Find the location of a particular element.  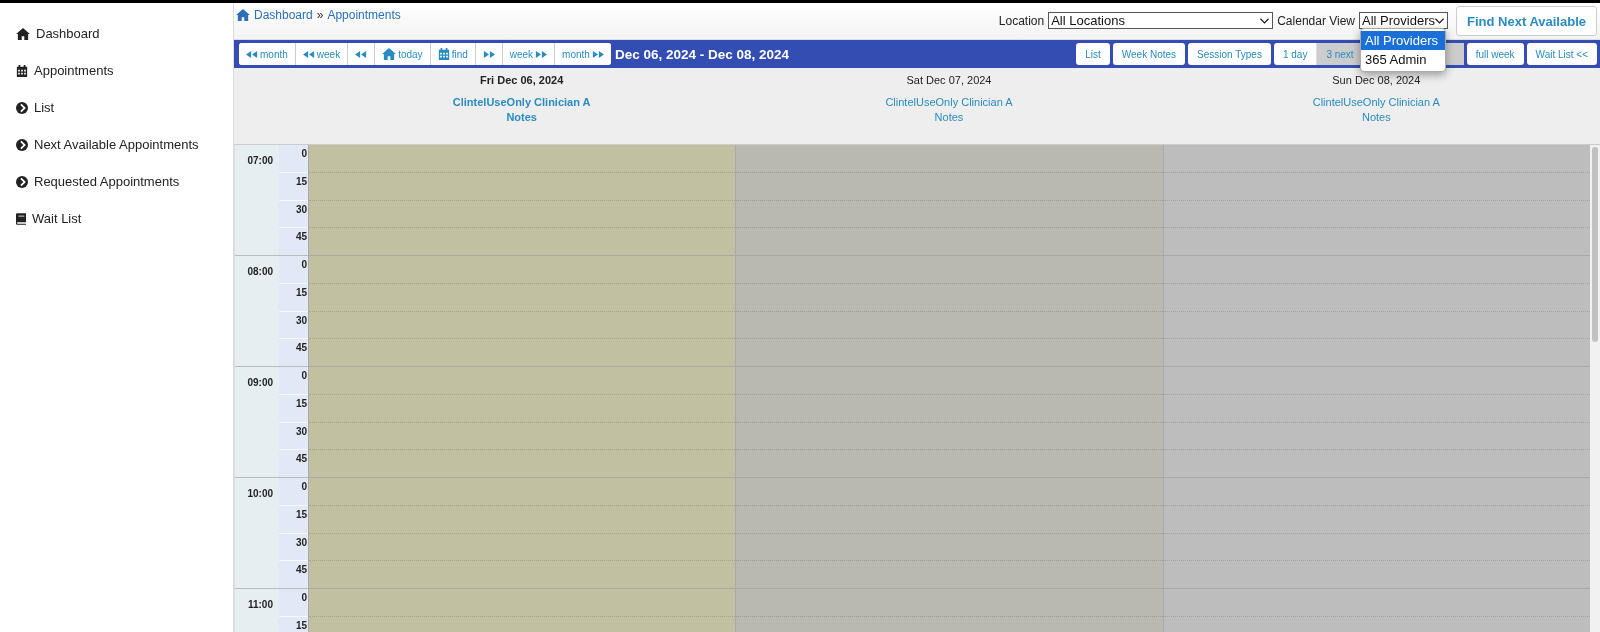

day-date: Fri Dec 06, 2024 is located at coordinates (522, 80).